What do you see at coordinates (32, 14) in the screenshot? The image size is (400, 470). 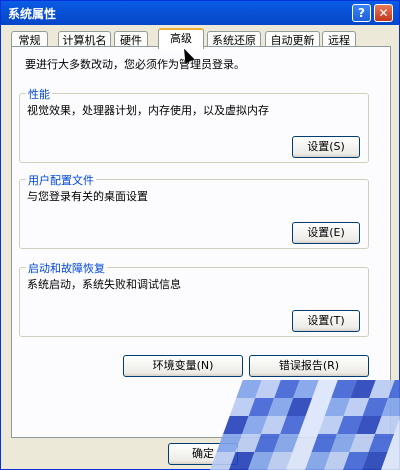 I see `window-title: 系统属性` at bounding box center [32, 14].